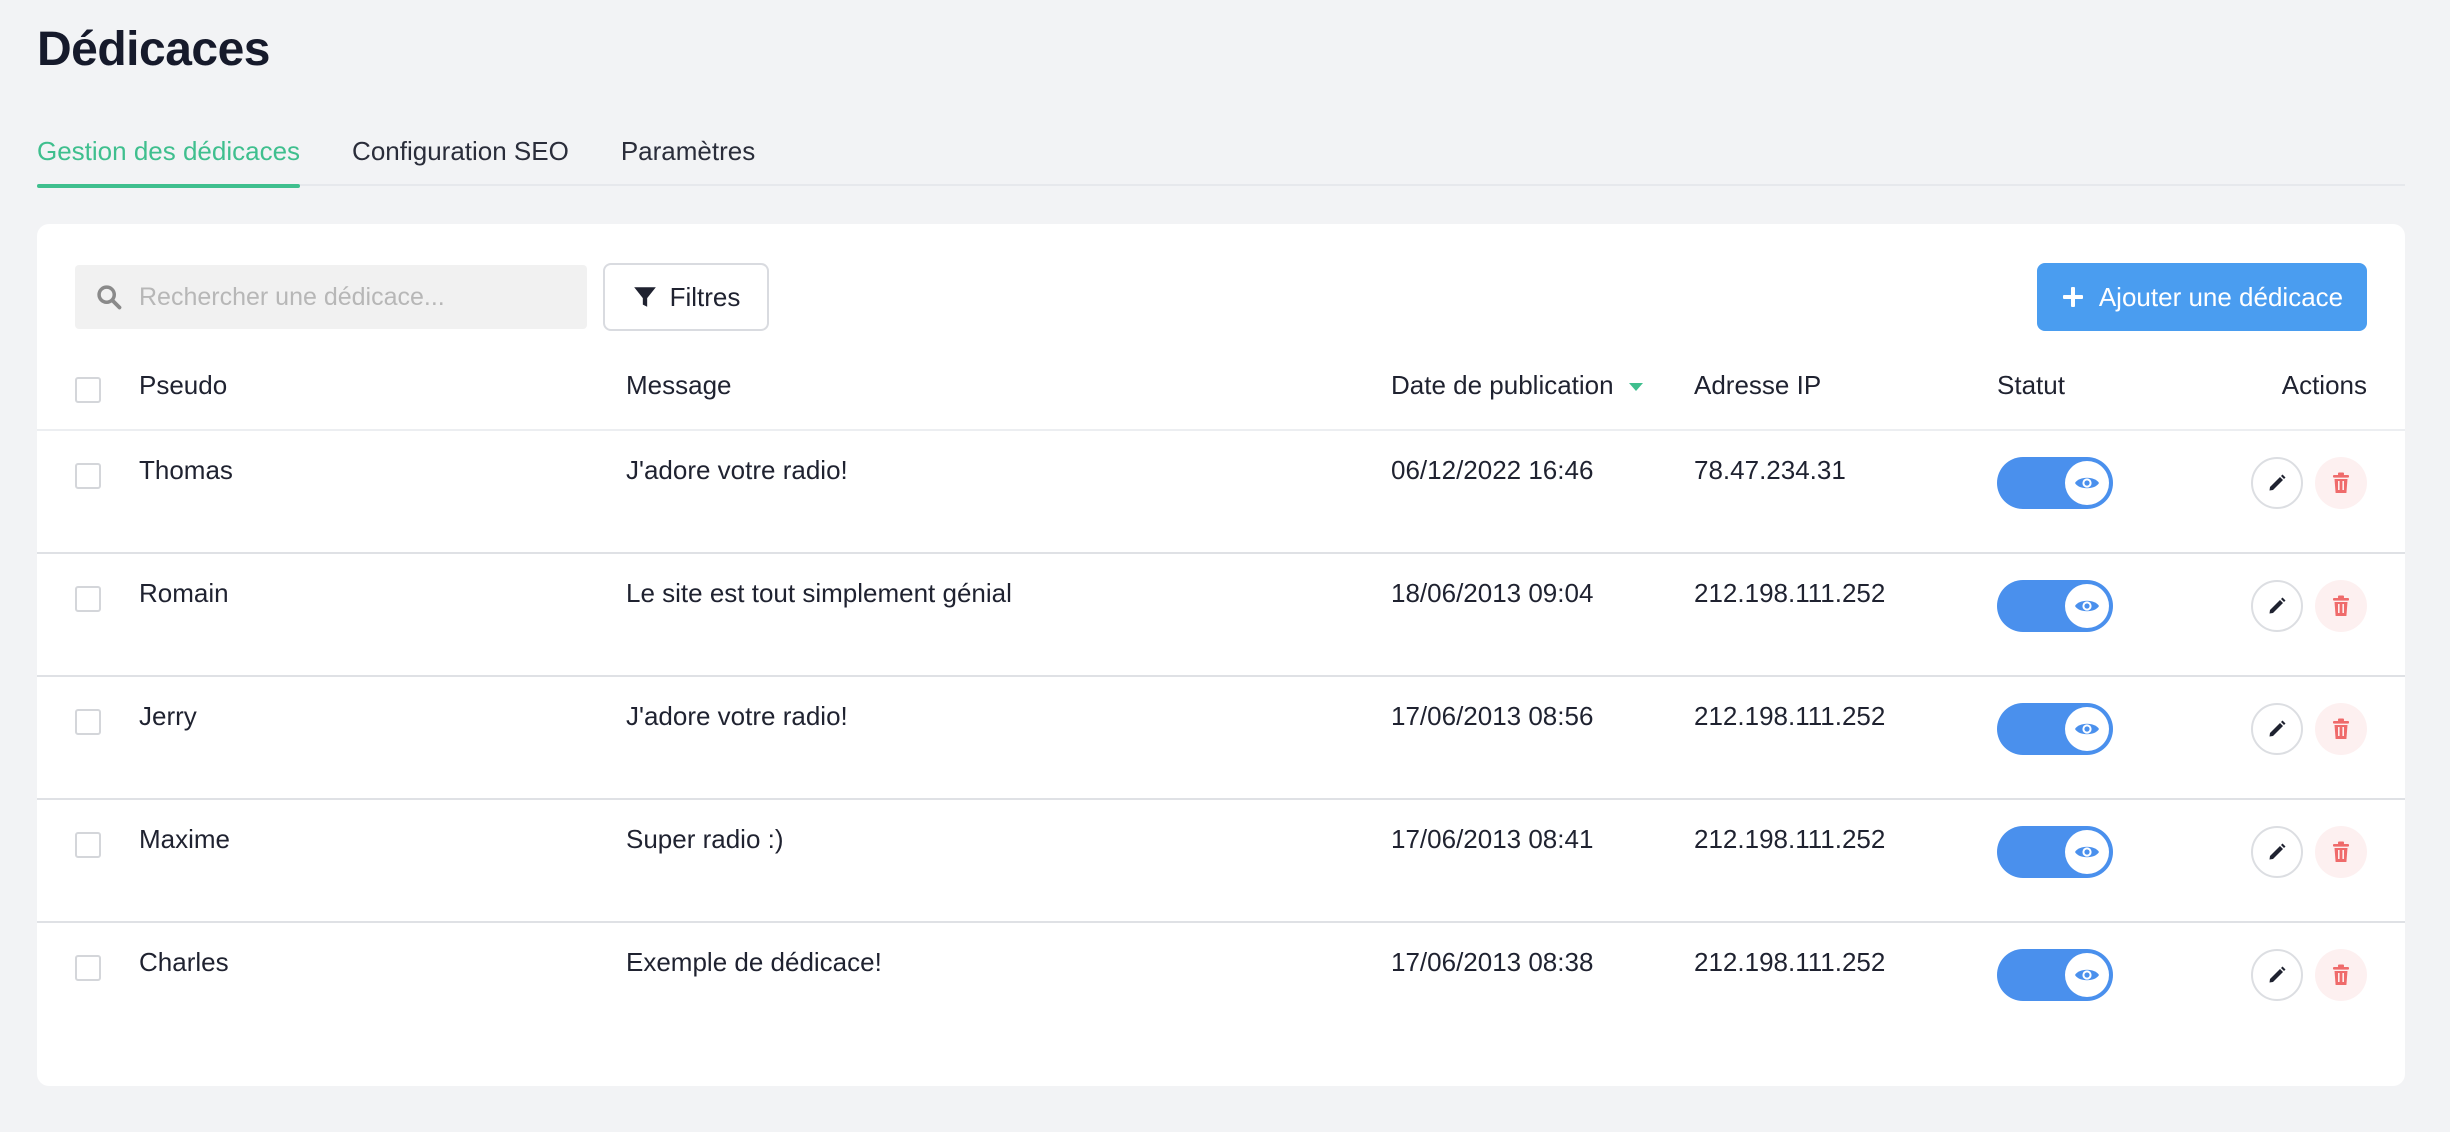 The height and width of the screenshot is (1132, 2450). I want to click on add-dedicace-button: Ajouter une dédicace, so click(2202, 297).